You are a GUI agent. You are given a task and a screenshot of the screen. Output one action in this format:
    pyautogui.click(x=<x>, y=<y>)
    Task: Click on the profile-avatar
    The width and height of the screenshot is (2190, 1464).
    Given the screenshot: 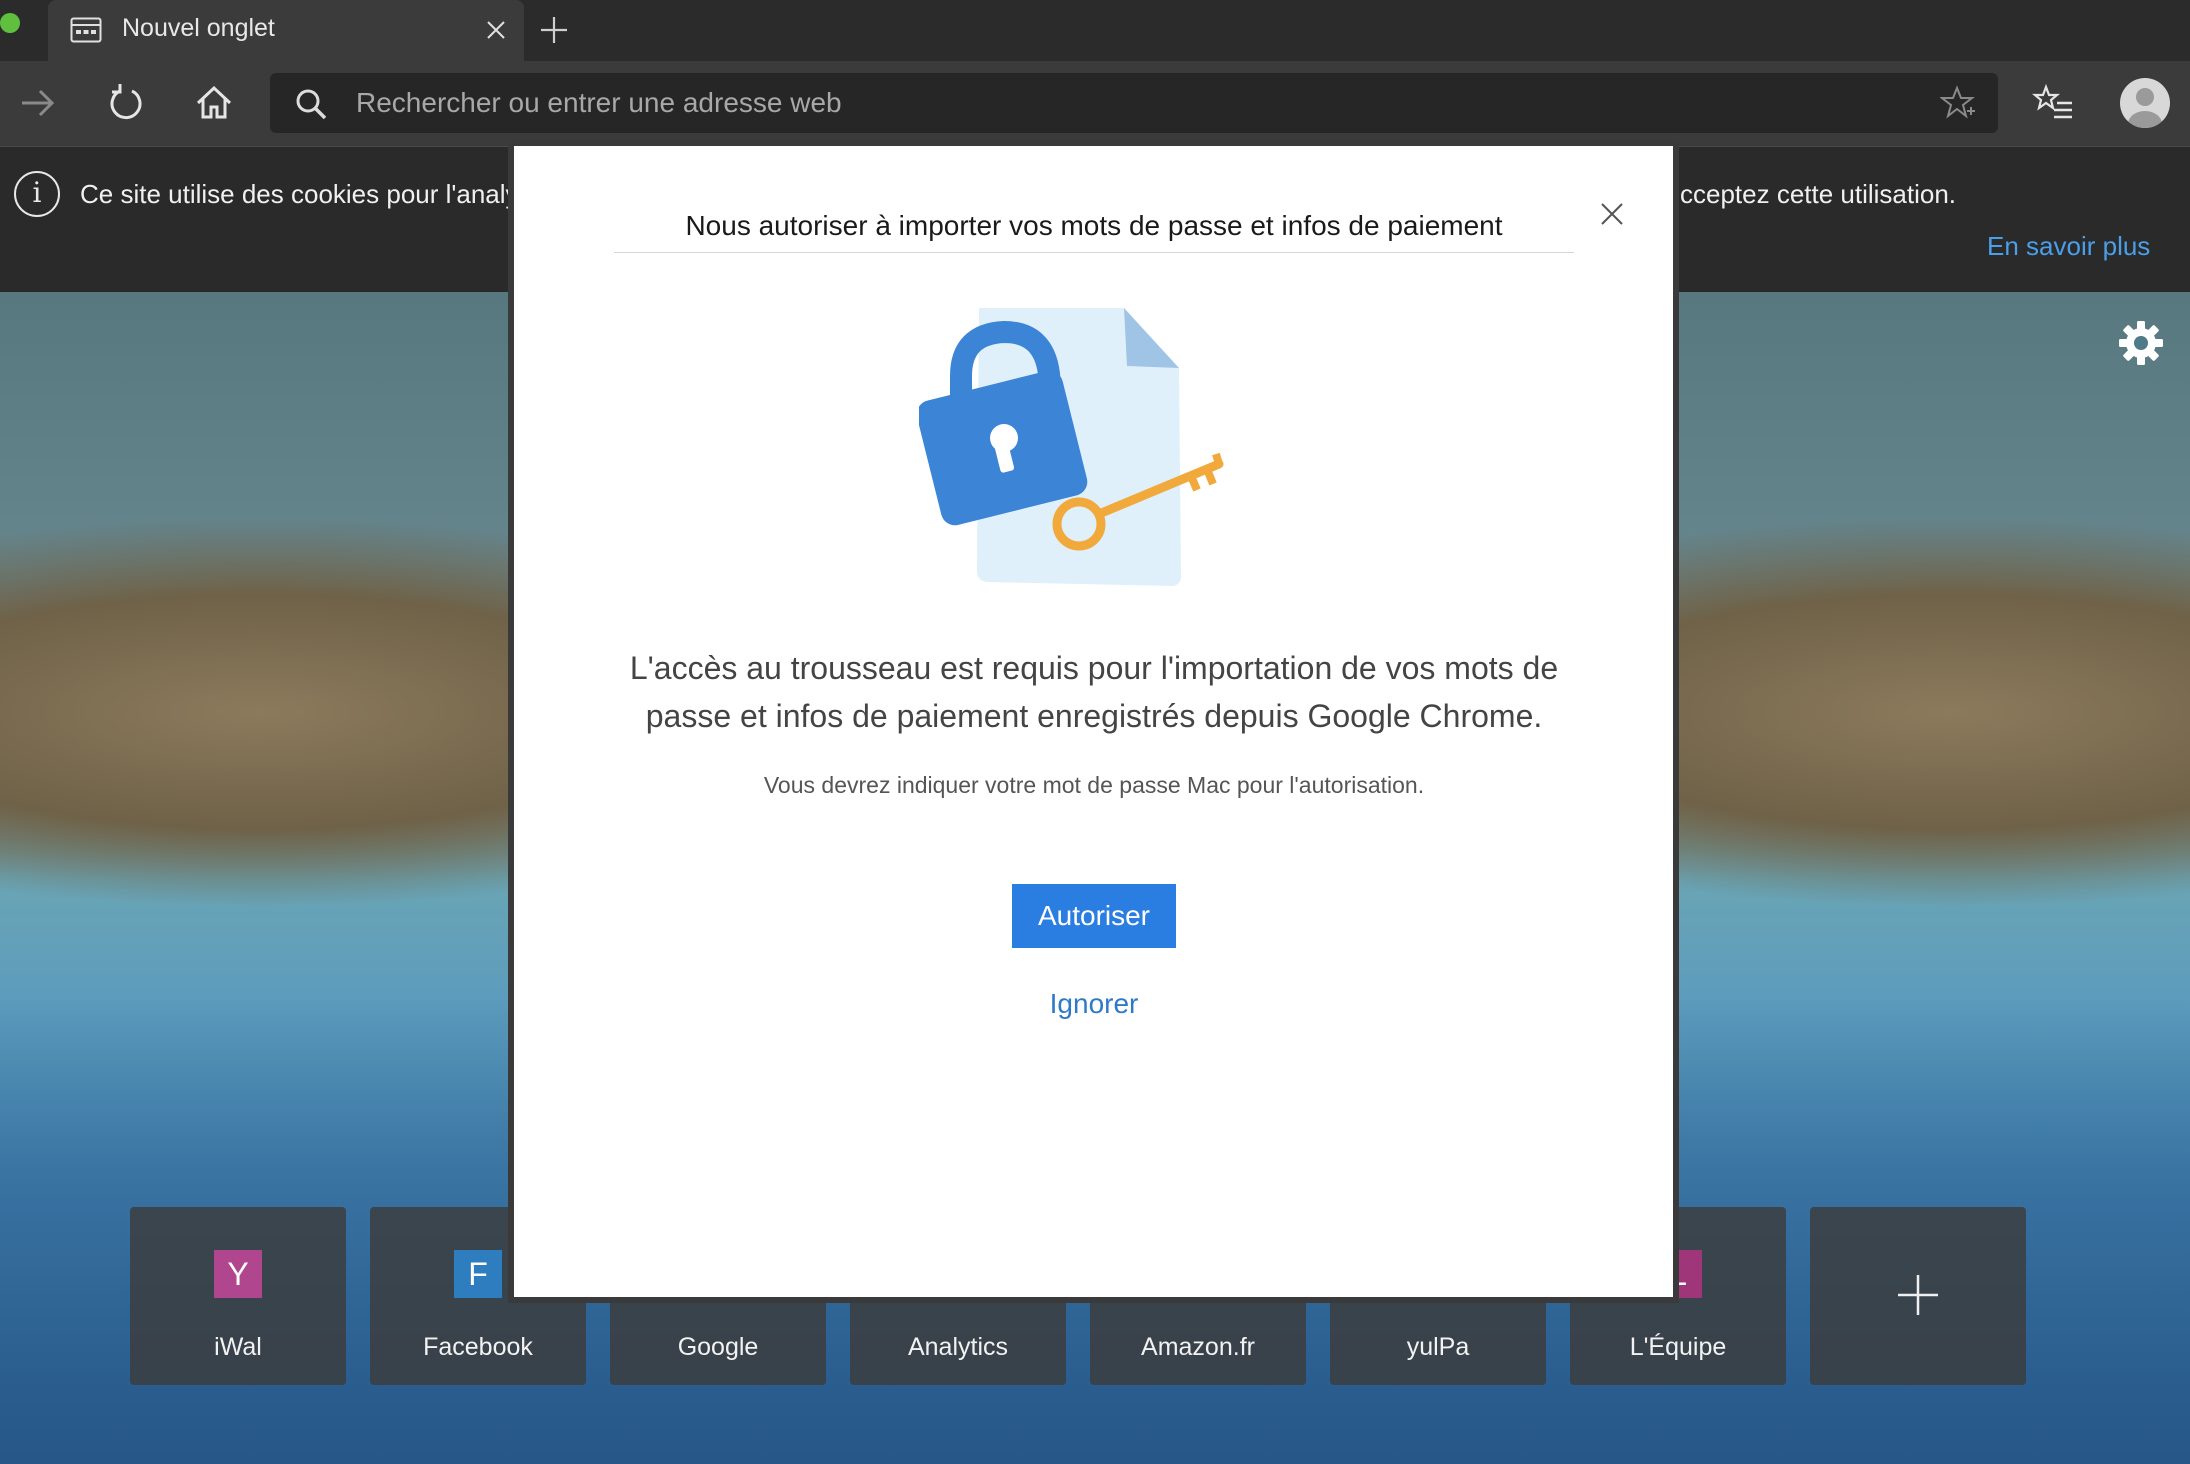 What is the action you would take?
    pyautogui.click(x=2145, y=103)
    